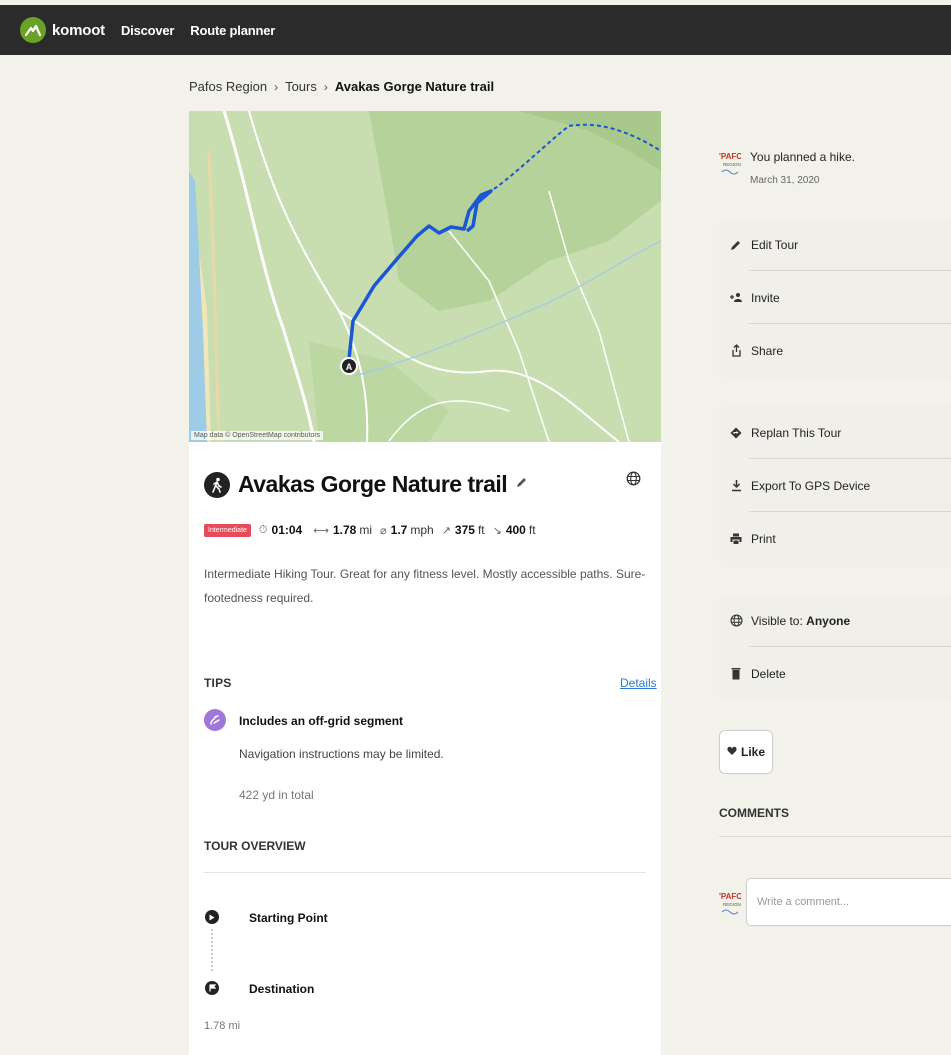 Image resolution: width=951 pixels, height=1055 pixels. Describe the element at coordinates (321, 721) in the screenshot. I see `tip-title: Includes an off-grid segment` at that location.